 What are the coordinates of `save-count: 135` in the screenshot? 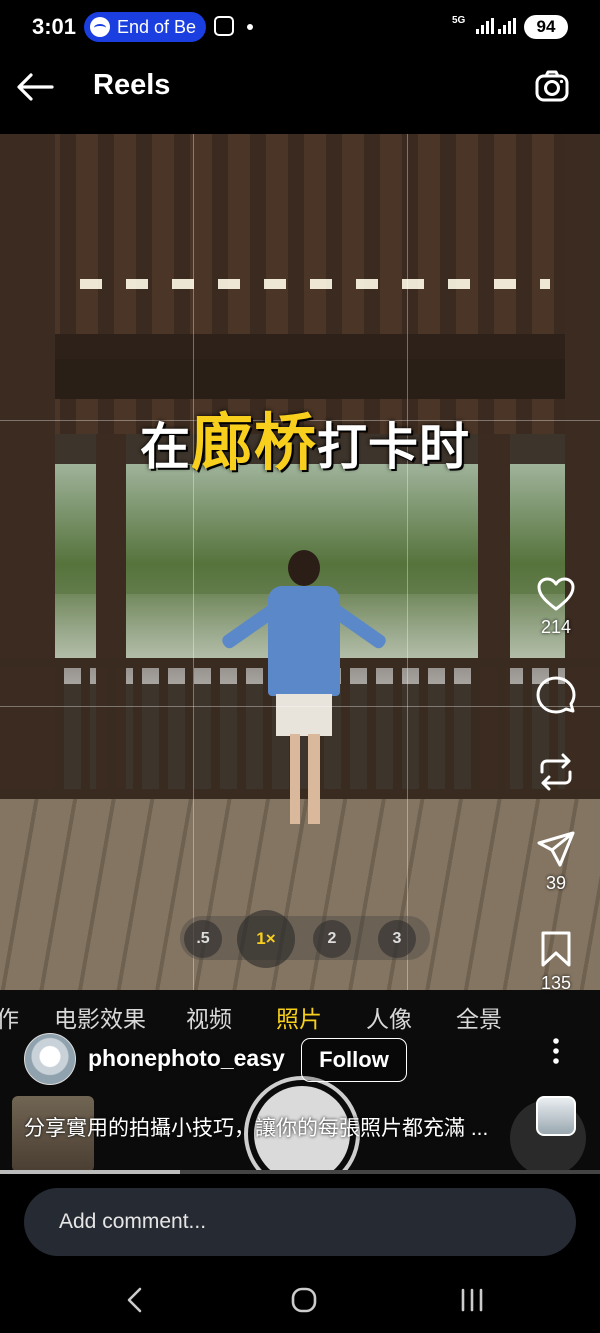 It's located at (556, 983).